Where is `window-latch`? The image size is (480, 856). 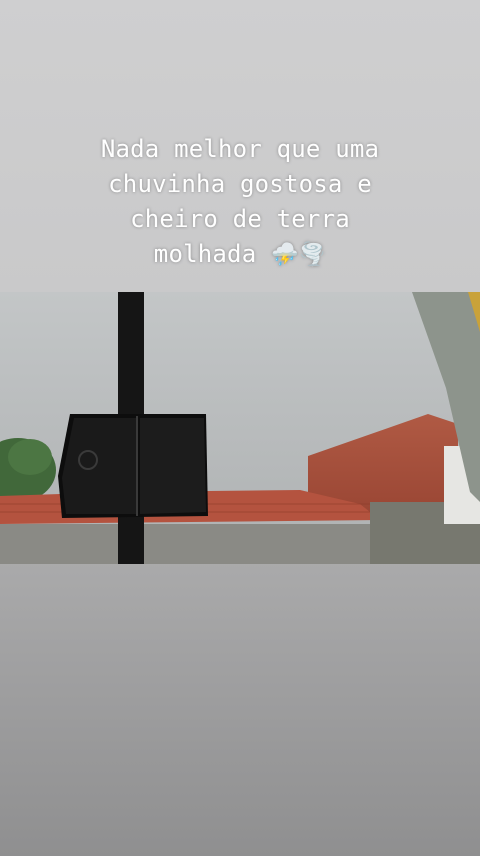
window-latch is located at coordinates (133, 466).